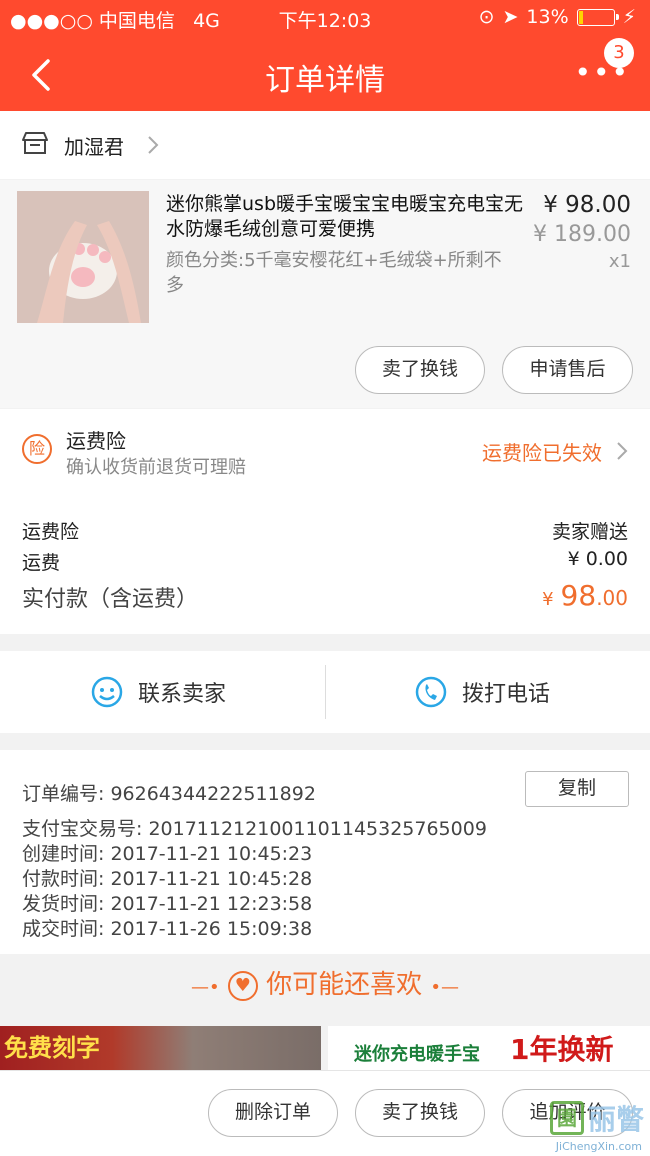 This screenshot has width=650, height=1156. Describe the element at coordinates (167, 929) in the screenshot. I see `completed-time: 成交时间: 2017-11-26 15:09:38` at that location.